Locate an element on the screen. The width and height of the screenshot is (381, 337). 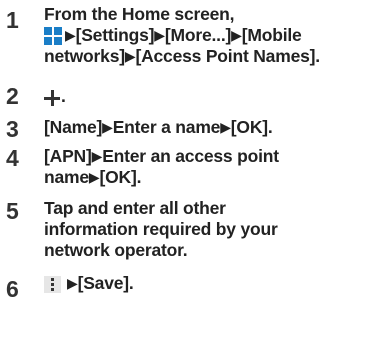
step-number: 1 is located at coordinates (12, 20).